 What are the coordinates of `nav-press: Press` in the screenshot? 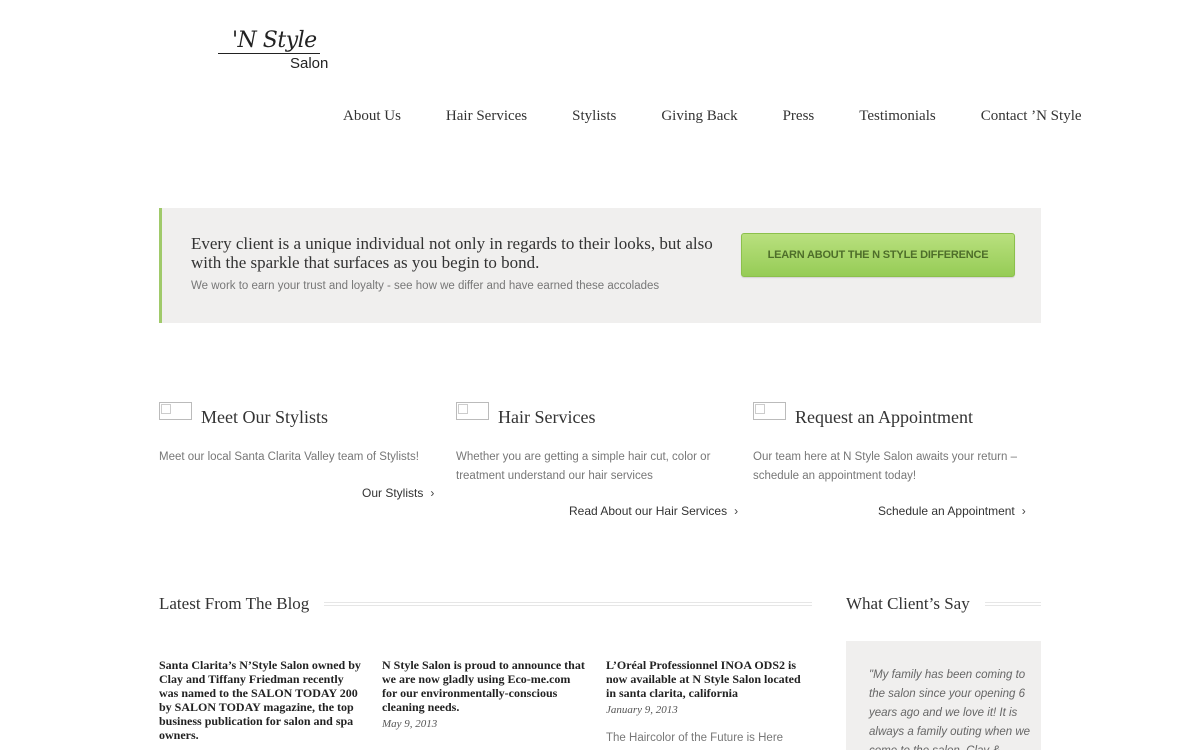 It's located at (799, 116).